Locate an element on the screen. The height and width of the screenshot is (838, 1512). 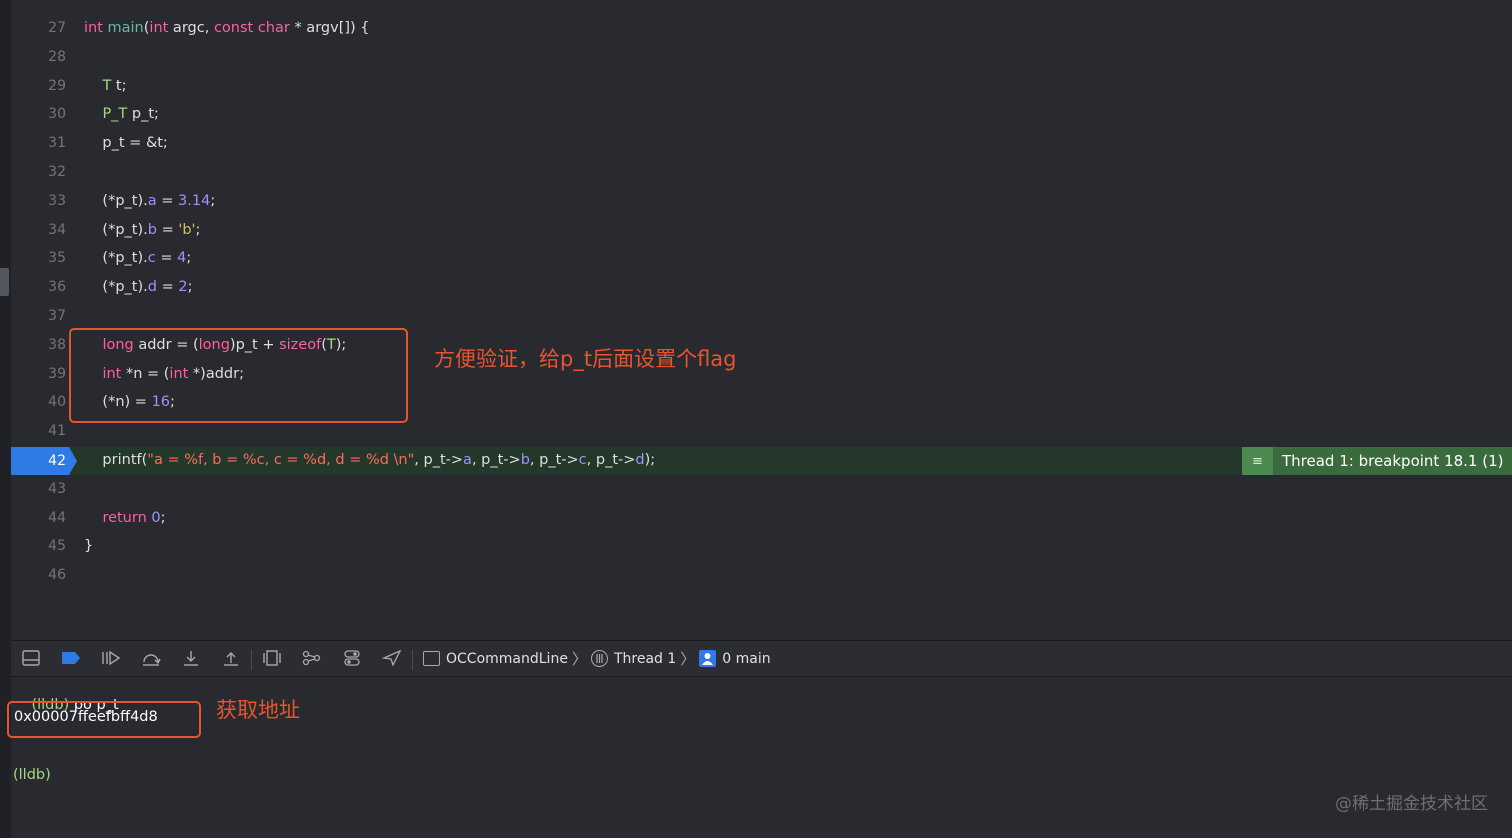
line-number: 40 is located at coordinates (38, 402).